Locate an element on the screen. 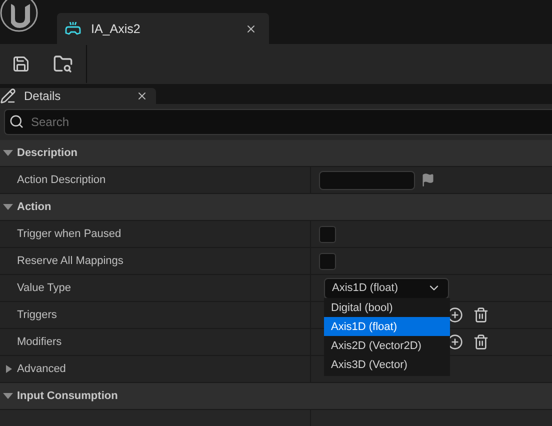 This screenshot has height=426, width=552. property-label: Modifiers is located at coordinates (39, 342).